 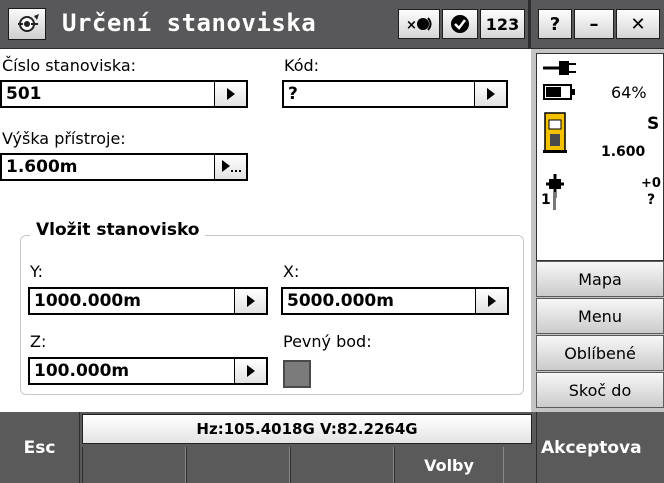 What do you see at coordinates (651, 200) in the screenshot?
I see `target-value: ?` at bounding box center [651, 200].